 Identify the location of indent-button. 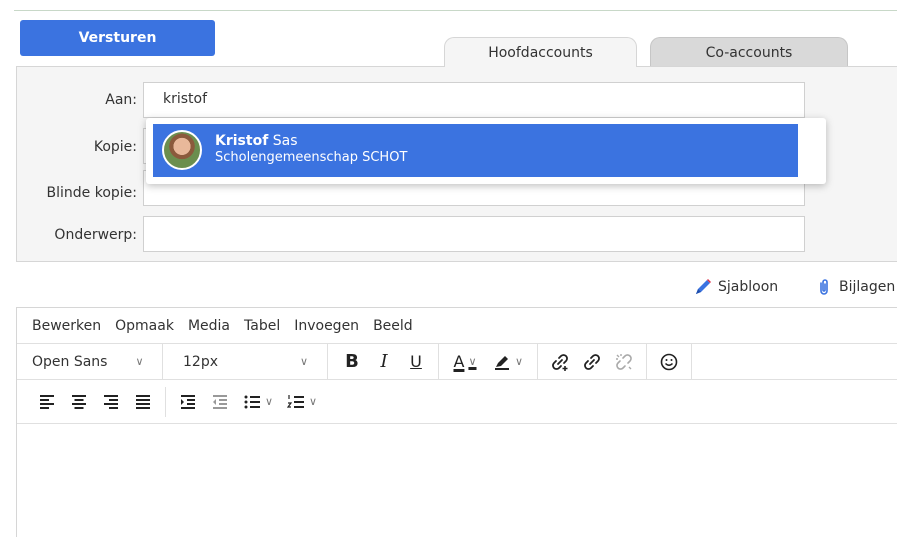
(188, 402).